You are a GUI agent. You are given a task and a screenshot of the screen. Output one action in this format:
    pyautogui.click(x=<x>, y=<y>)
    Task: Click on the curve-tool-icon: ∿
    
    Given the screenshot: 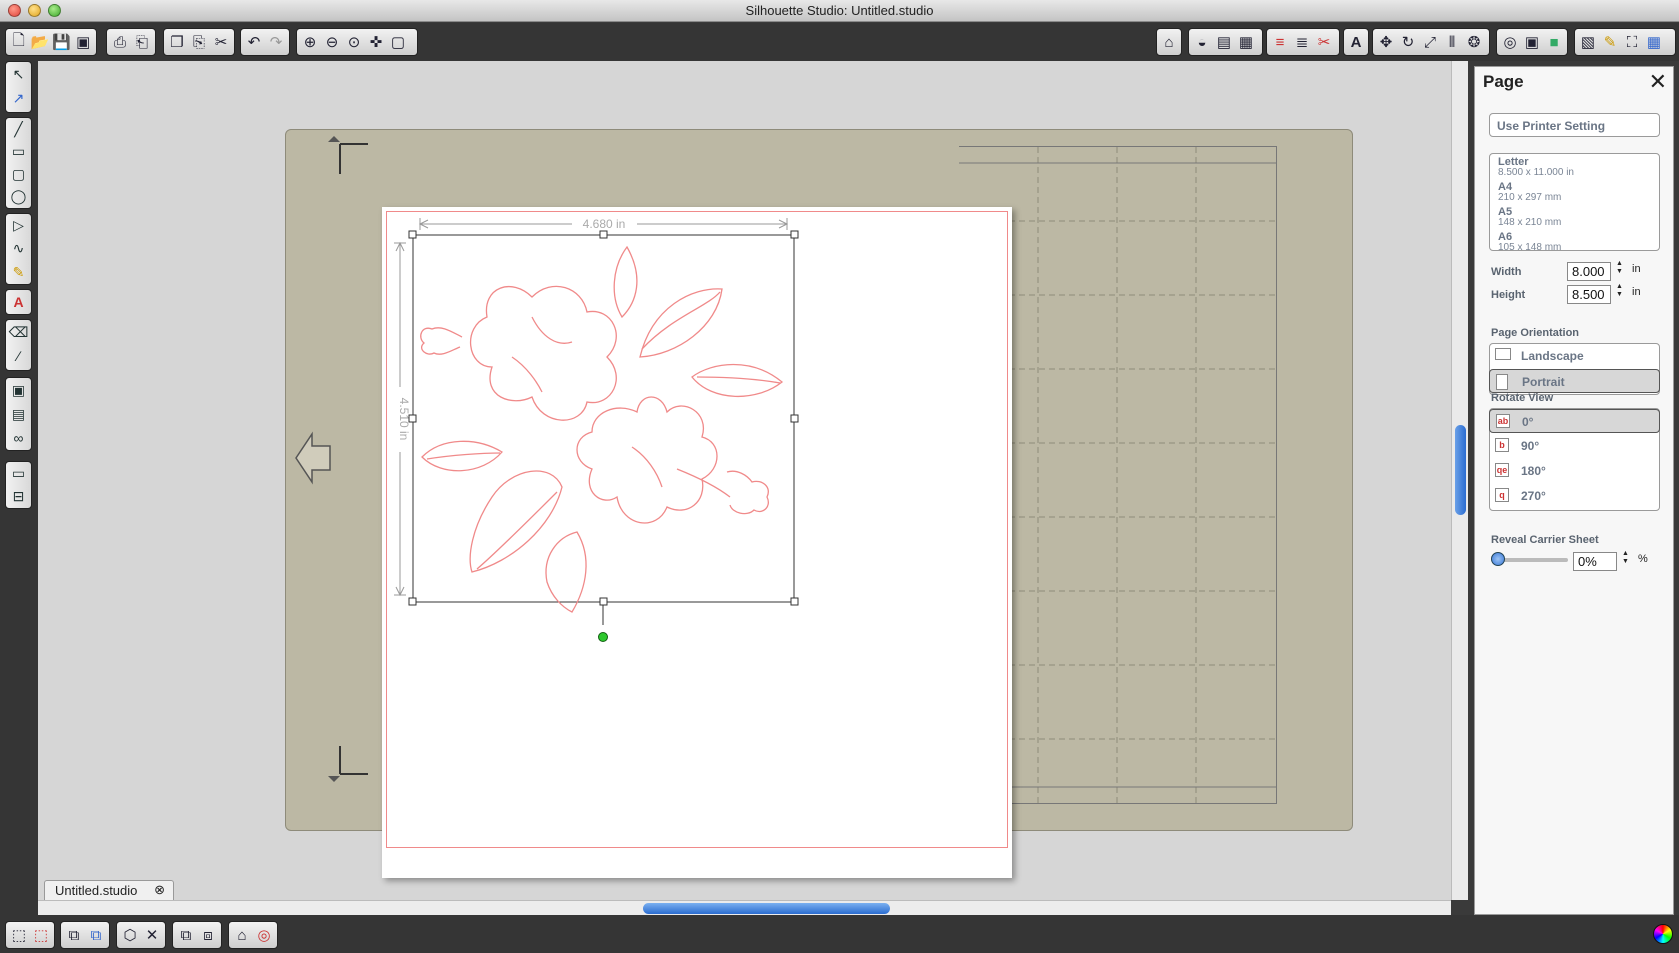 What is the action you would take?
    pyautogui.click(x=19, y=248)
    